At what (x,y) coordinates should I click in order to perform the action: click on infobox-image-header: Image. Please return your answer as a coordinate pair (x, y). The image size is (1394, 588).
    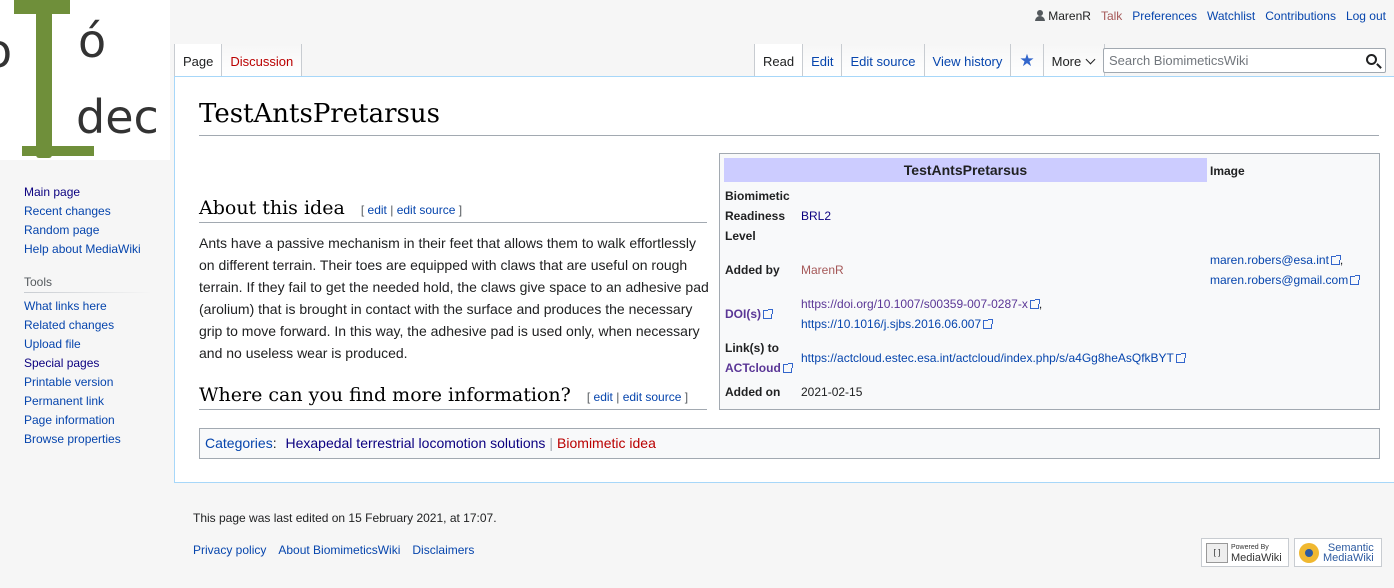
    Looking at the image, I should click on (1227, 171).